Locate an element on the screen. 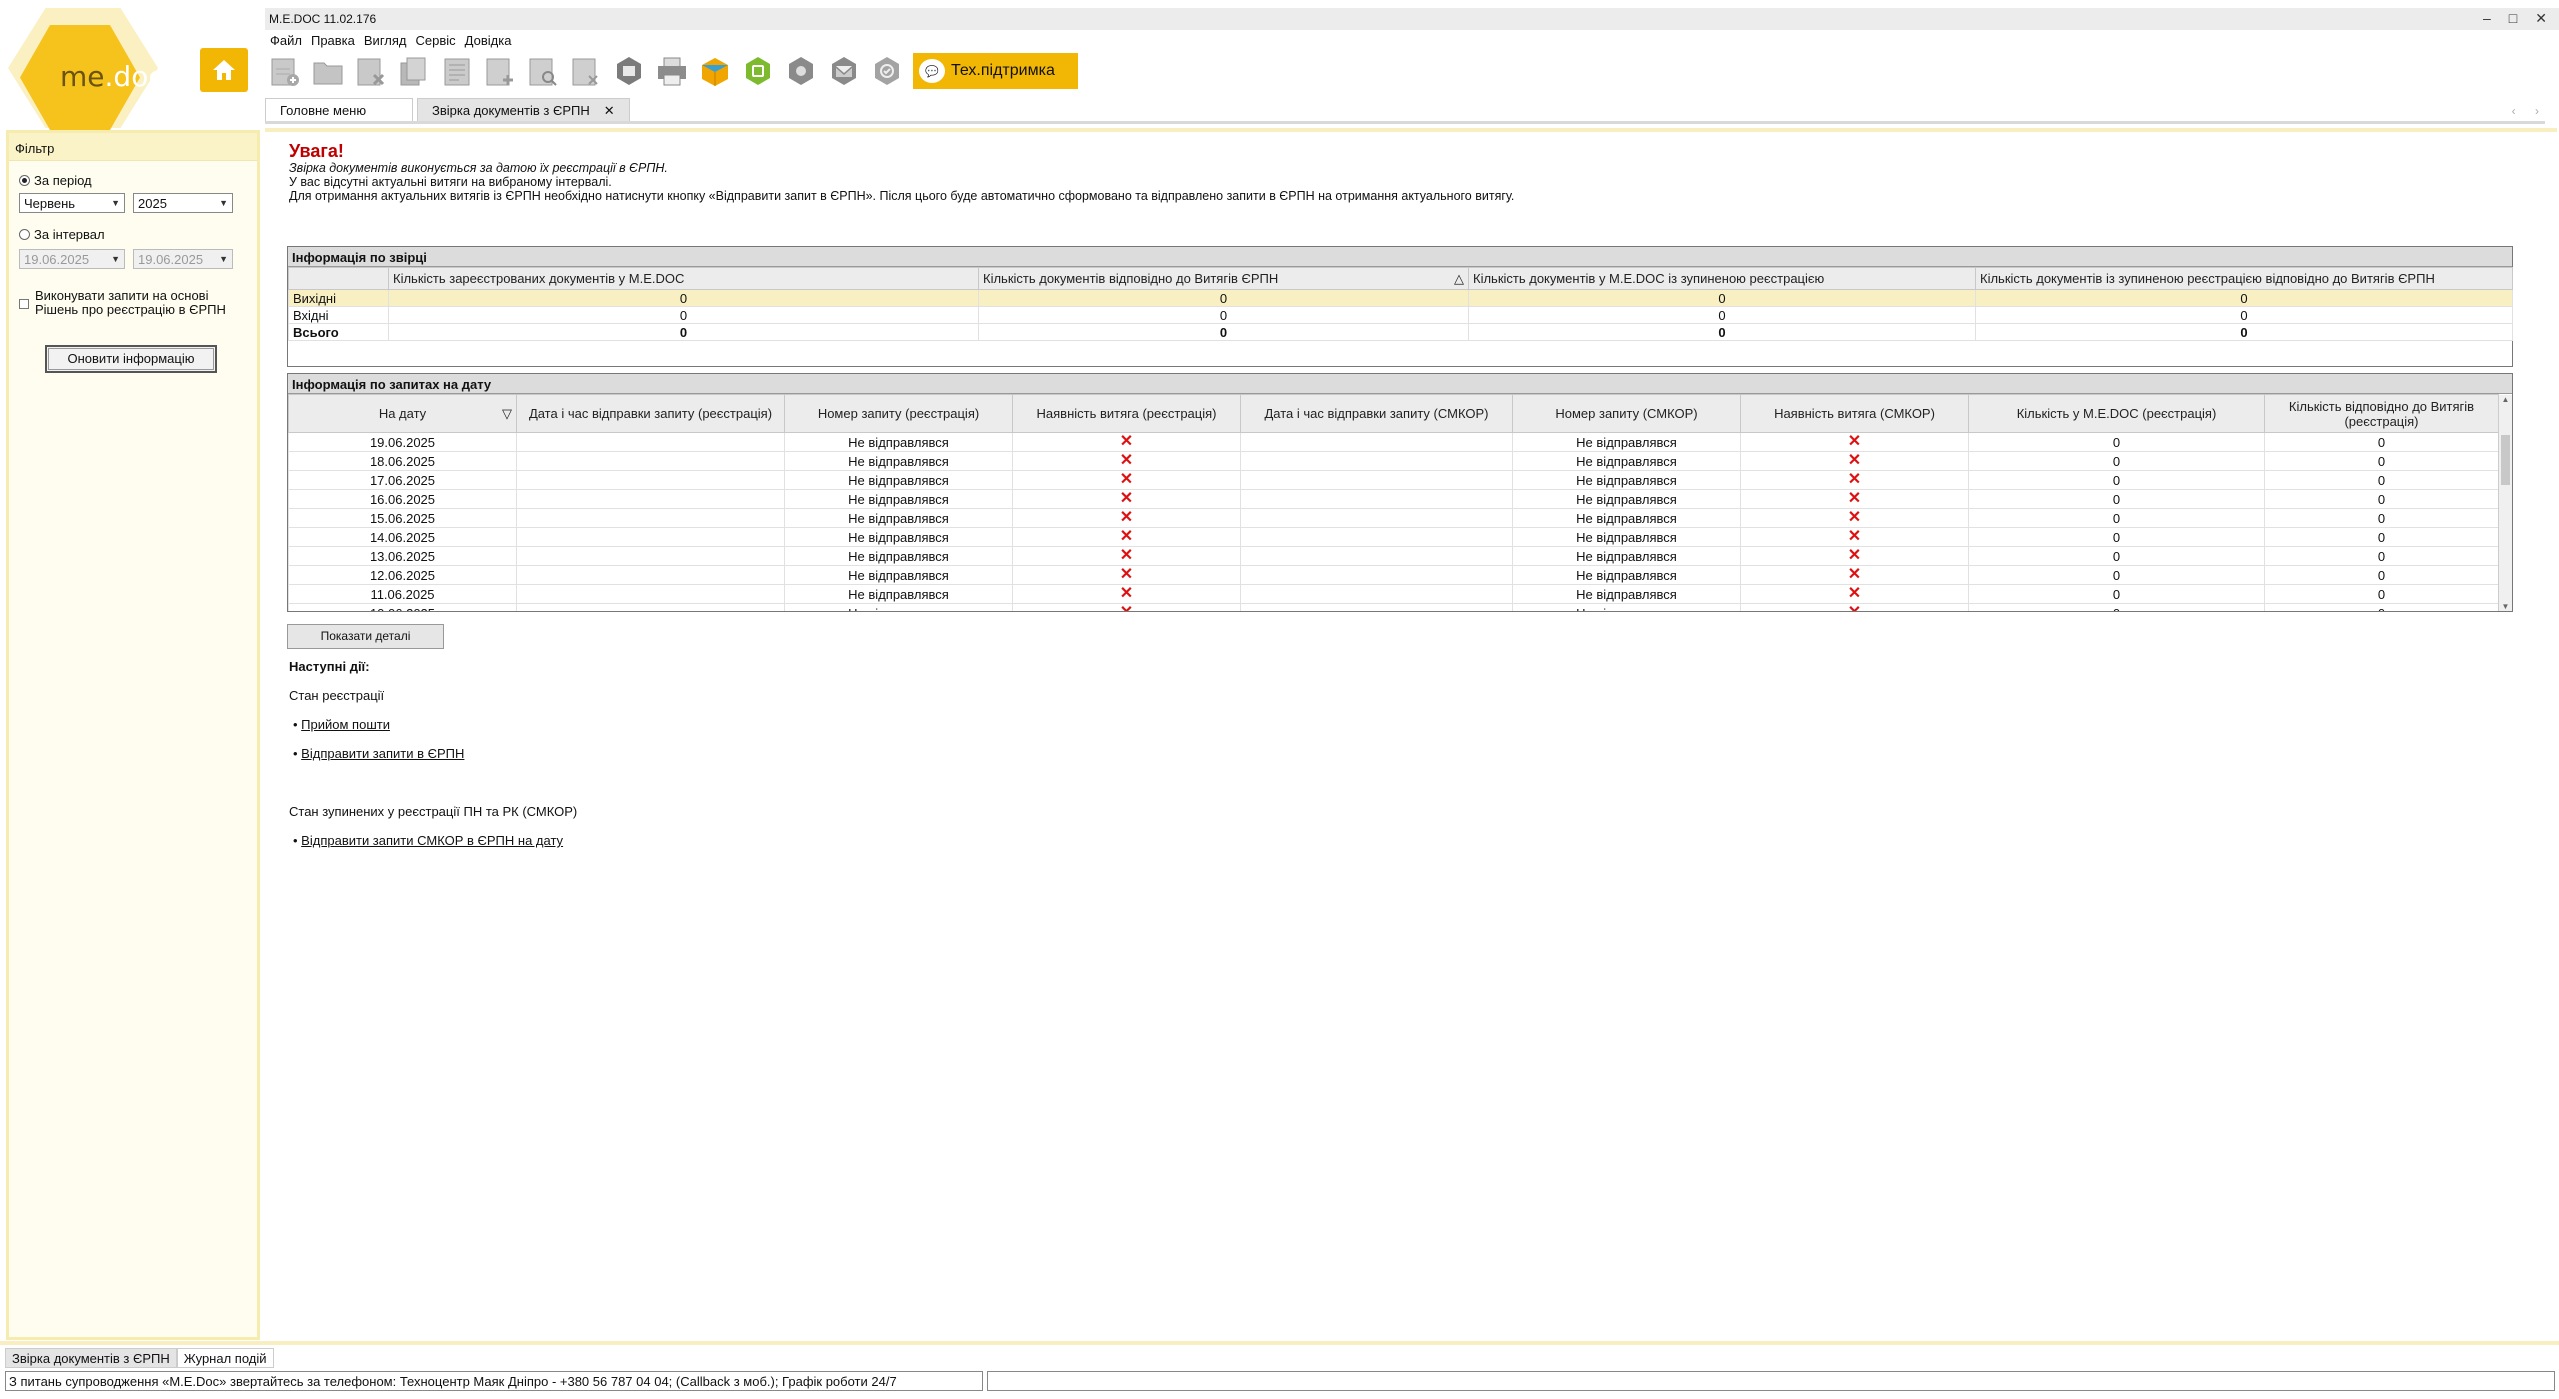 This screenshot has width=2559, height=1399. verify-icon is located at coordinates (887, 71).